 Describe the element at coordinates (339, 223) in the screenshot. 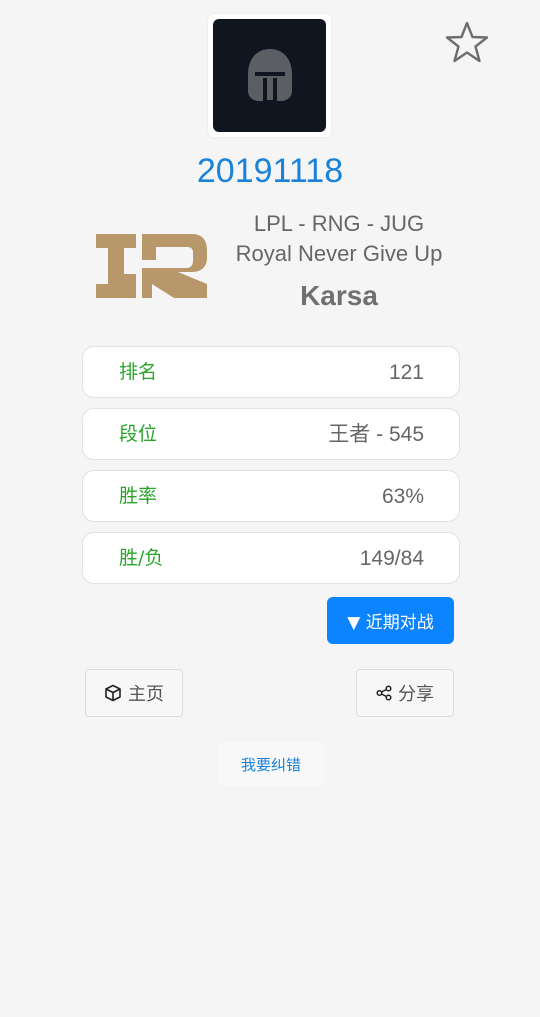

I see `league-role-line: LPL - RNG - JUG` at that location.